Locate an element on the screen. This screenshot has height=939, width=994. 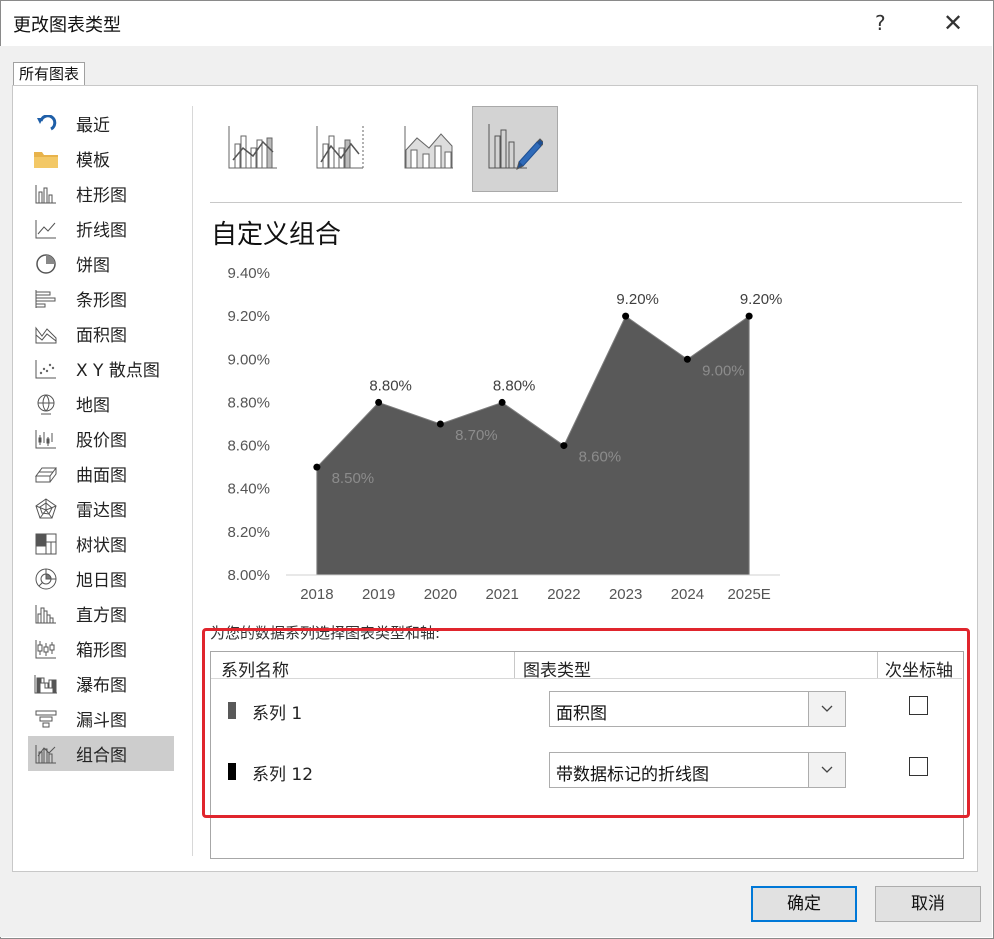
sidebar-item-waterfall: 瀑布图 is located at coordinates (103, 683).